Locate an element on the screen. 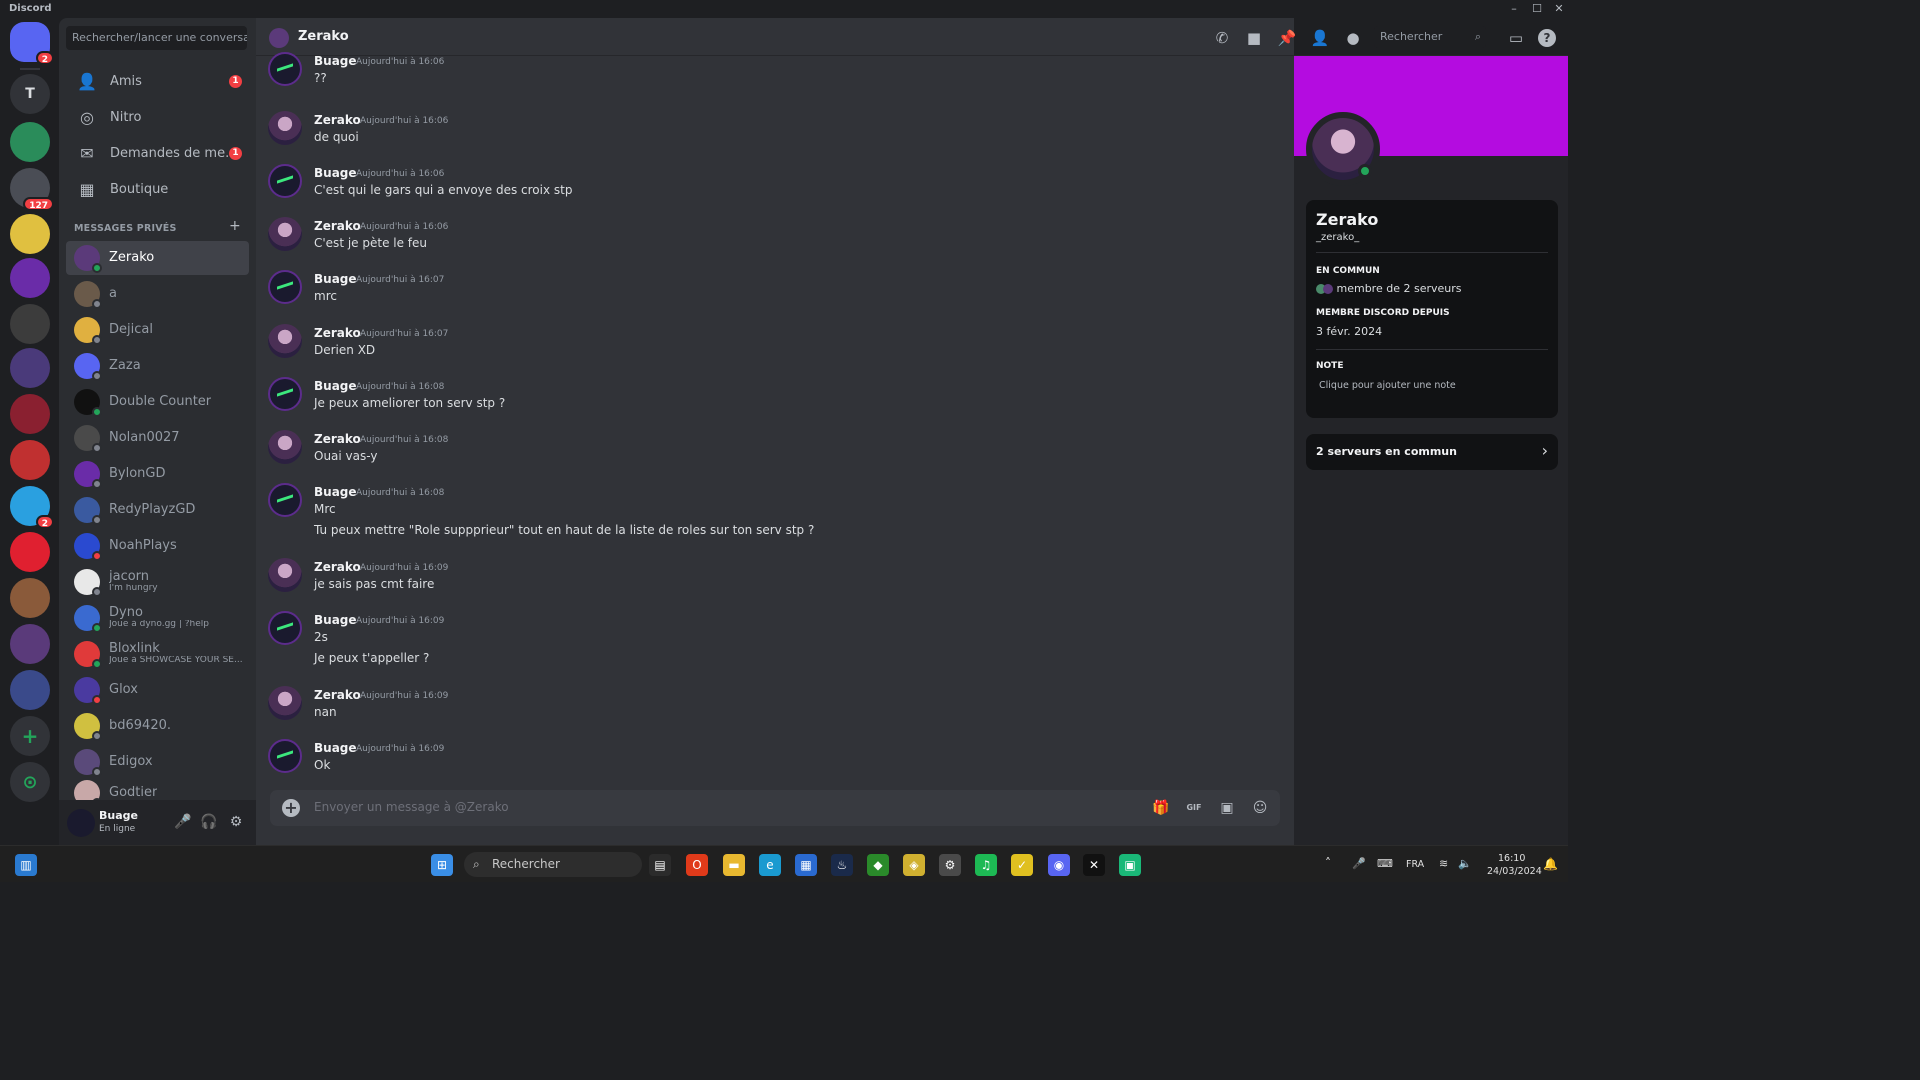  edge-icon: e is located at coordinates (770, 865).